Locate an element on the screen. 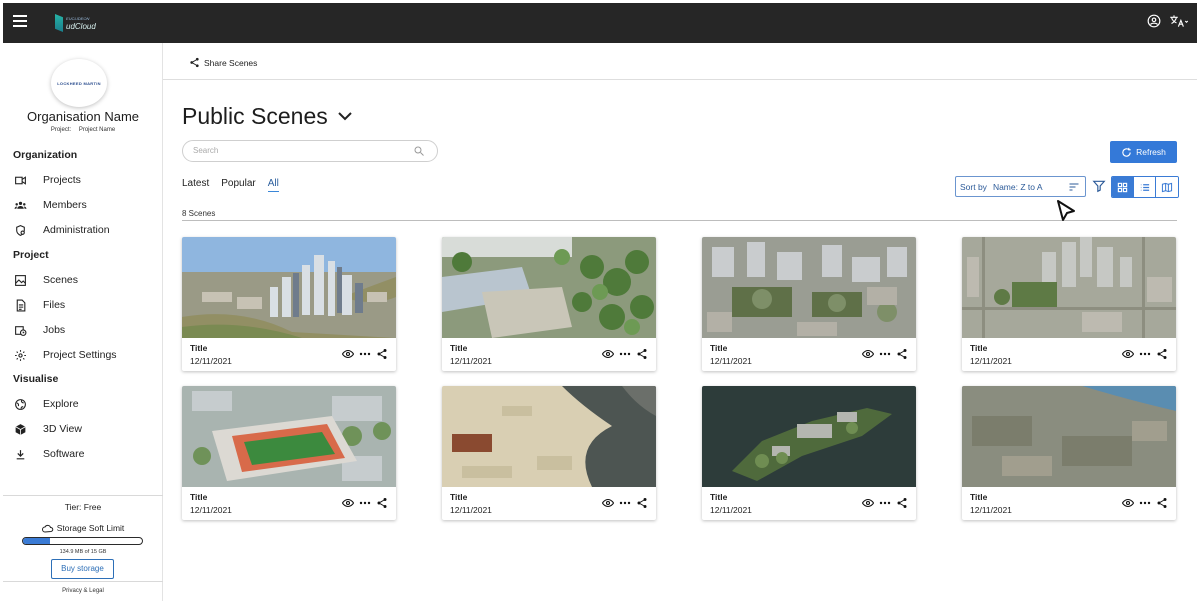 The width and height of the screenshot is (1200, 601). scene-tabs: Latest Popular All is located at coordinates (230, 185).